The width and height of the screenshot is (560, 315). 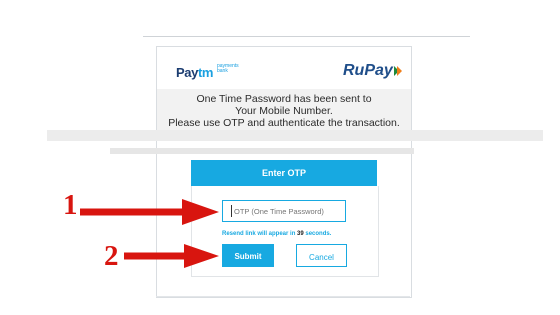 I want to click on annotation-marker-2: 2, so click(x=111, y=256).